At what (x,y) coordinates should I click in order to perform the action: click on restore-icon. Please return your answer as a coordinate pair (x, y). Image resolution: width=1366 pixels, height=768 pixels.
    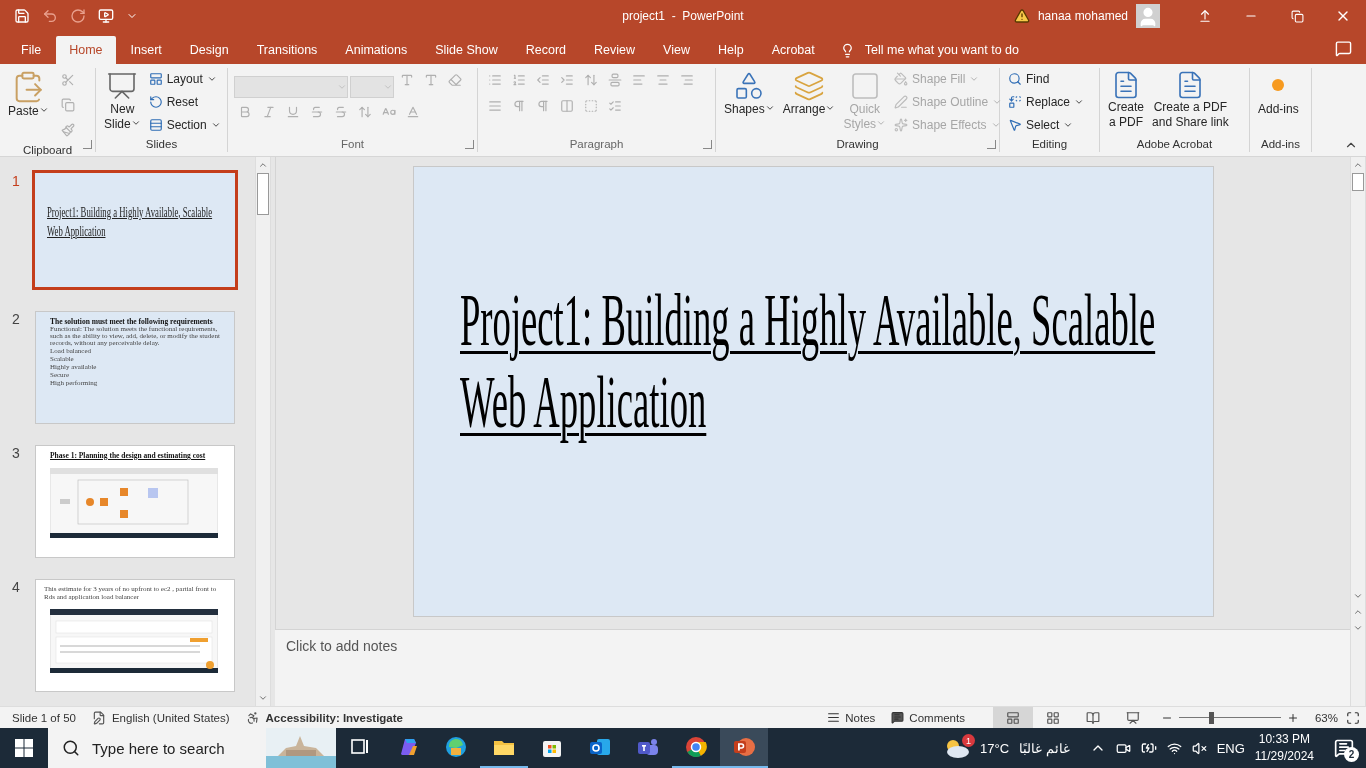
    Looking at the image, I should click on (1297, 16).